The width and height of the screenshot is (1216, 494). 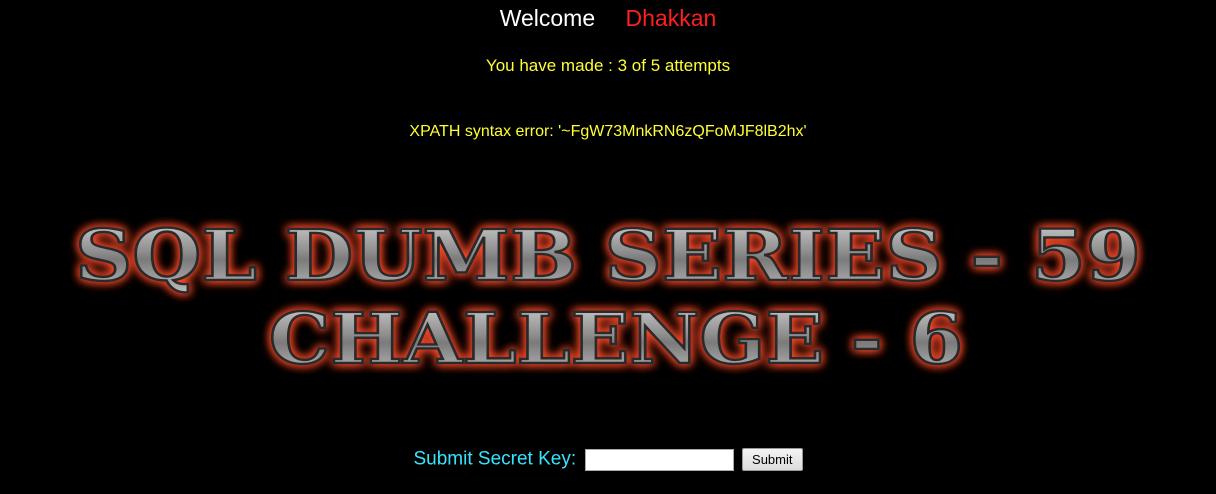 What do you see at coordinates (608, 18) in the screenshot?
I see `welcome-header: Welcome Dhakkan` at bounding box center [608, 18].